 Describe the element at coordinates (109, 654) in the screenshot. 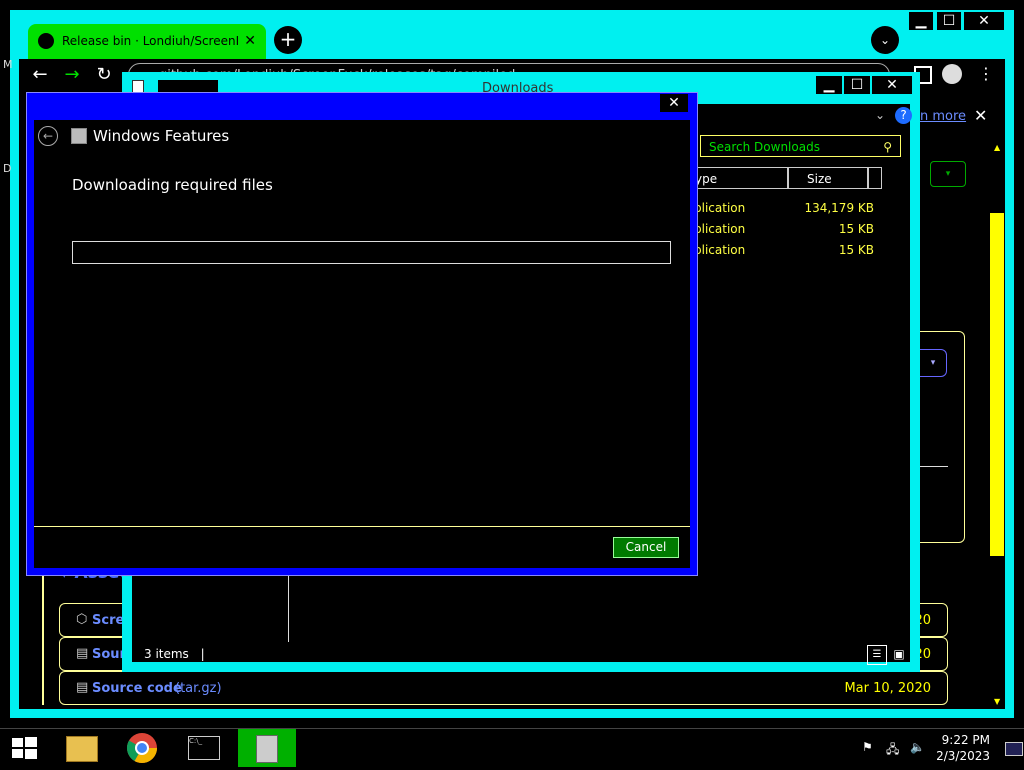

I see `asset-name: Sour` at that location.